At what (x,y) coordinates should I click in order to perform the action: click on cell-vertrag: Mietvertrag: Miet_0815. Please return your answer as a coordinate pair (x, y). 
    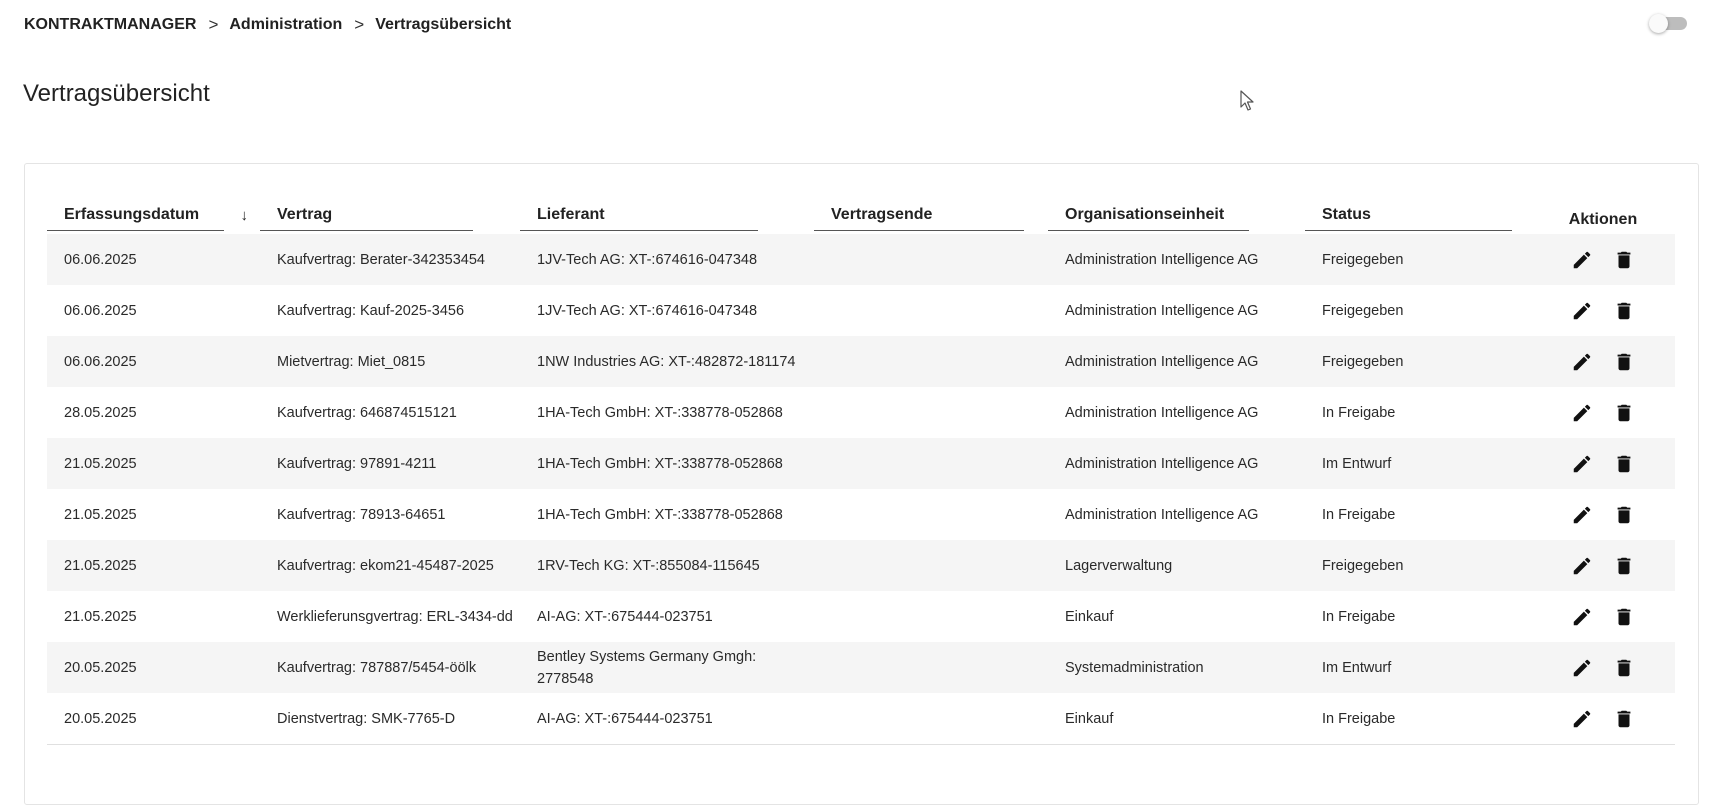
    Looking at the image, I should click on (390, 361).